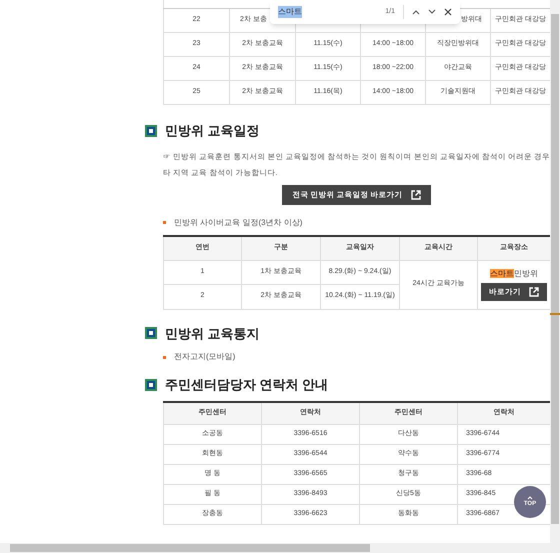 This screenshot has height=553, width=560. What do you see at coordinates (246, 385) in the screenshot?
I see `section-title: 주민센터담당자 연락처 안내` at bounding box center [246, 385].